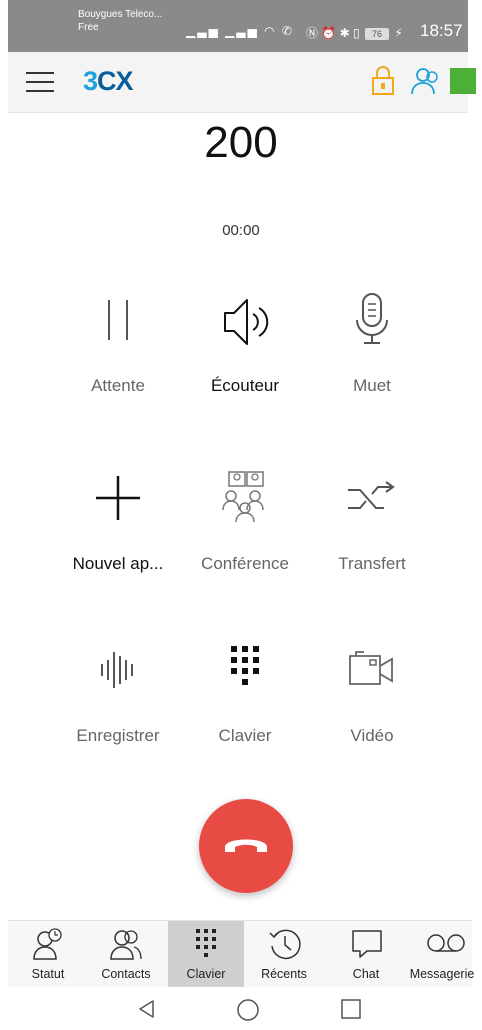 Image resolution: width=482 pixels, height=1030 pixels. What do you see at coordinates (118, 500) in the screenshot?
I see `plus-icon` at bounding box center [118, 500].